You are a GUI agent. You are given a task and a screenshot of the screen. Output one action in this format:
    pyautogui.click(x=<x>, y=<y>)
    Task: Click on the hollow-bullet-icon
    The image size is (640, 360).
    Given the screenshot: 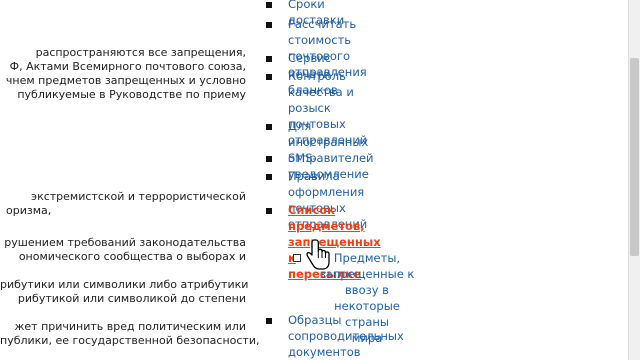 What is the action you would take?
    pyautogui.click(x=297, y=258)
    